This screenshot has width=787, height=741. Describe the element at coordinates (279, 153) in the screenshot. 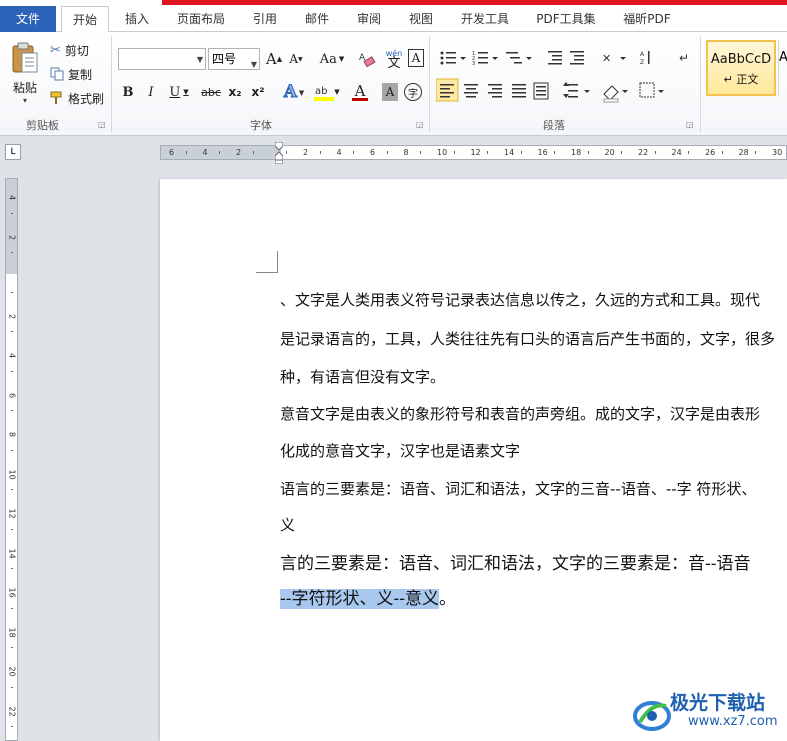

I see `indent-marker-icon` at that location.